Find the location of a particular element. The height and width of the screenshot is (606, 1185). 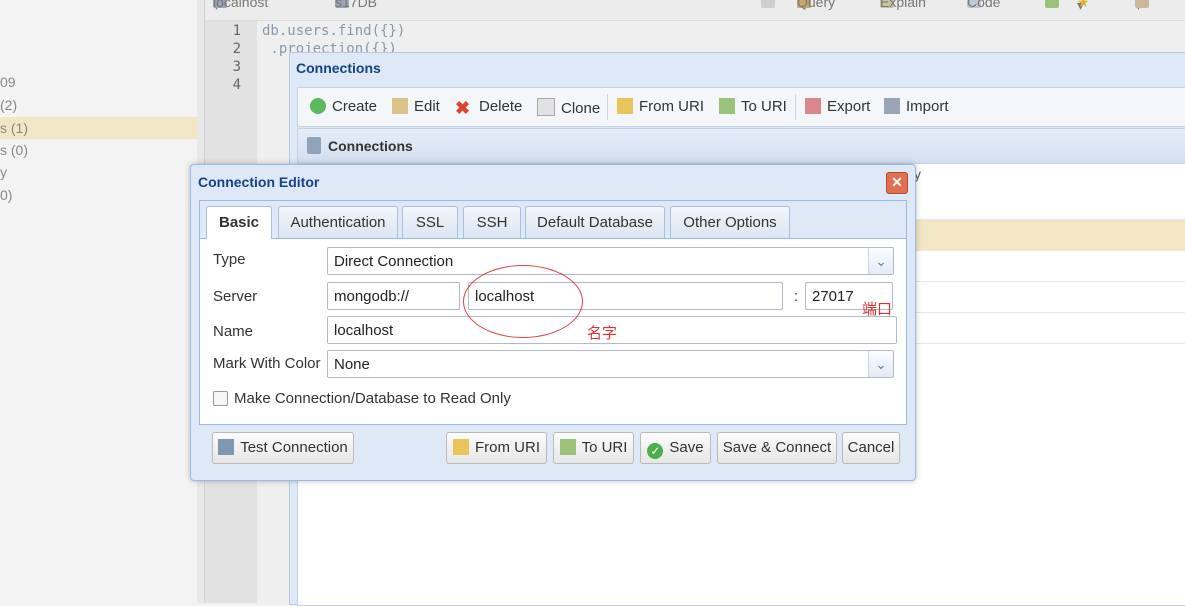

server-label: Server is located at coordinates (235, 296).